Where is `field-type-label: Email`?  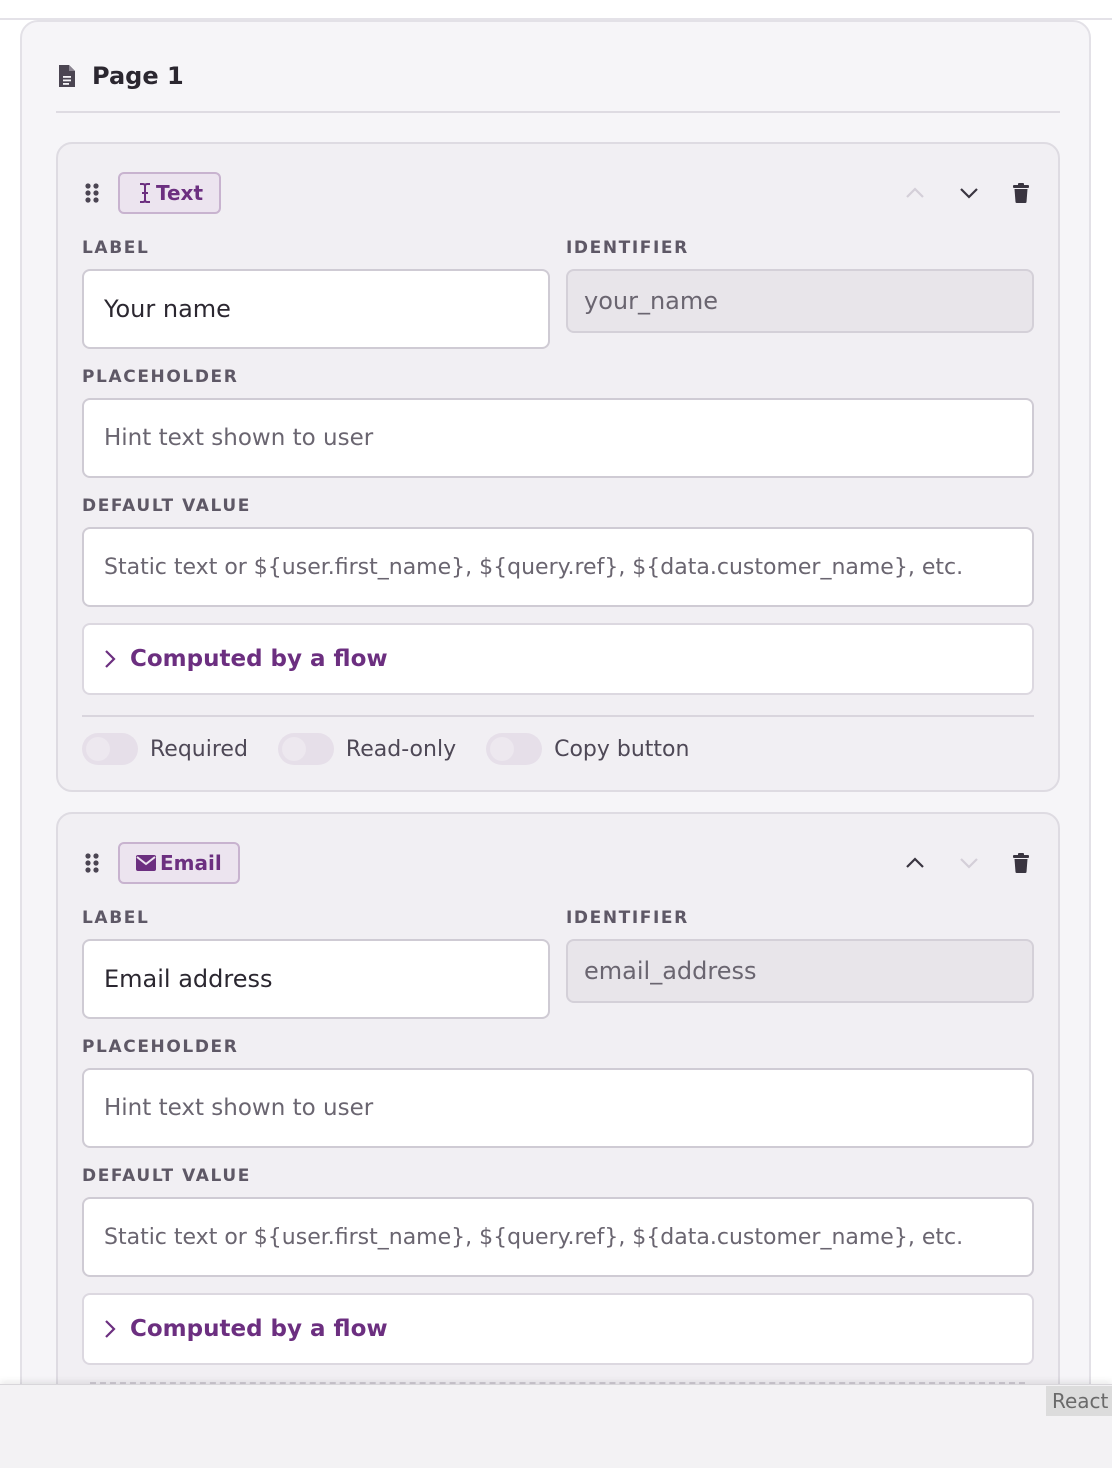
field-type-label: Email is located at coordinates (191, 863).